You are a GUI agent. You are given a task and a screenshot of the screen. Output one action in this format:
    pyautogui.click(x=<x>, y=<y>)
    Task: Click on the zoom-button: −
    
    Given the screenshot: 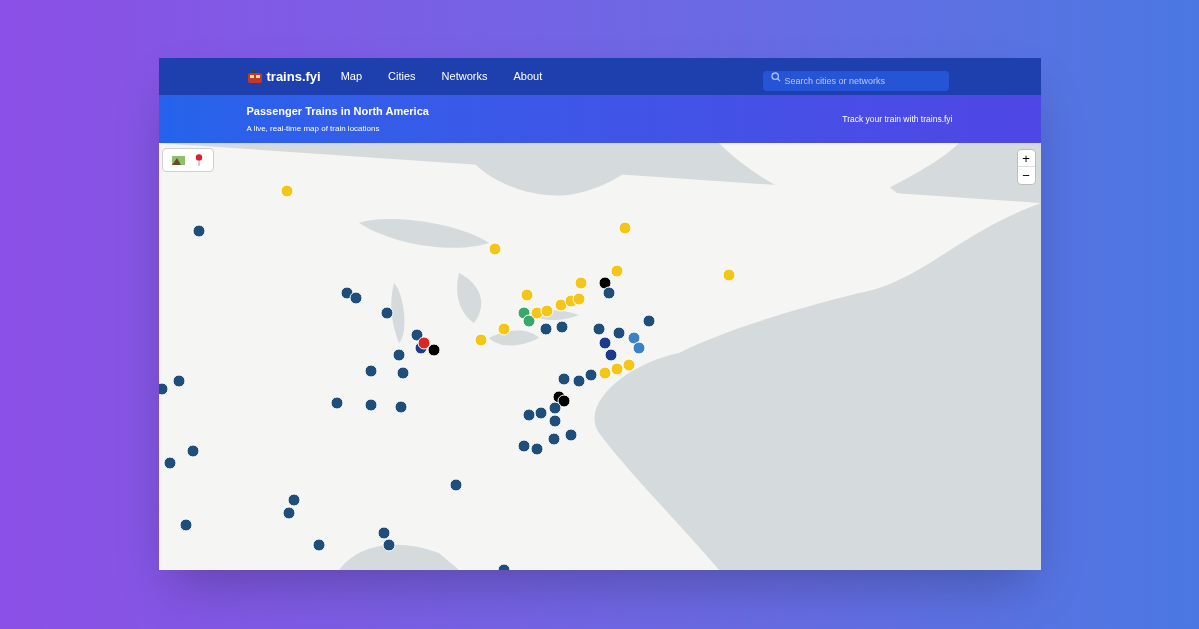 What is the action you would take?
    pyautogui.click(x=1026, y=175)
    